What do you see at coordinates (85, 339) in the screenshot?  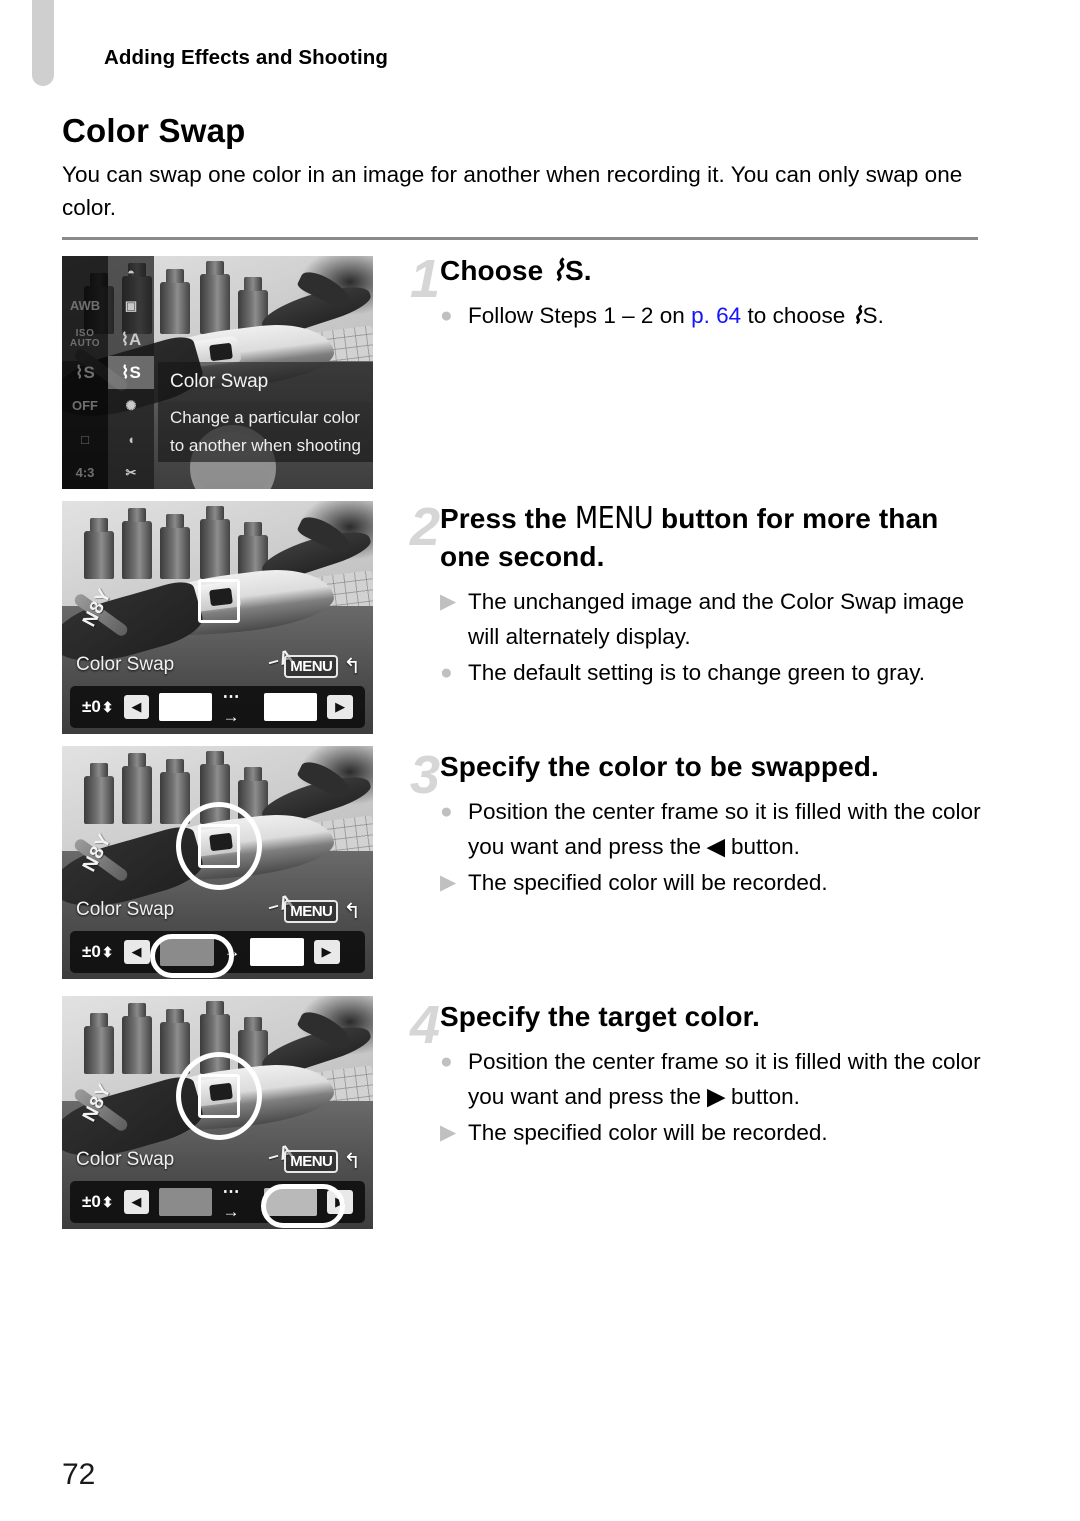 I see `menu-cell-iso: ISO AUTO` at bounding box center [85, 339].